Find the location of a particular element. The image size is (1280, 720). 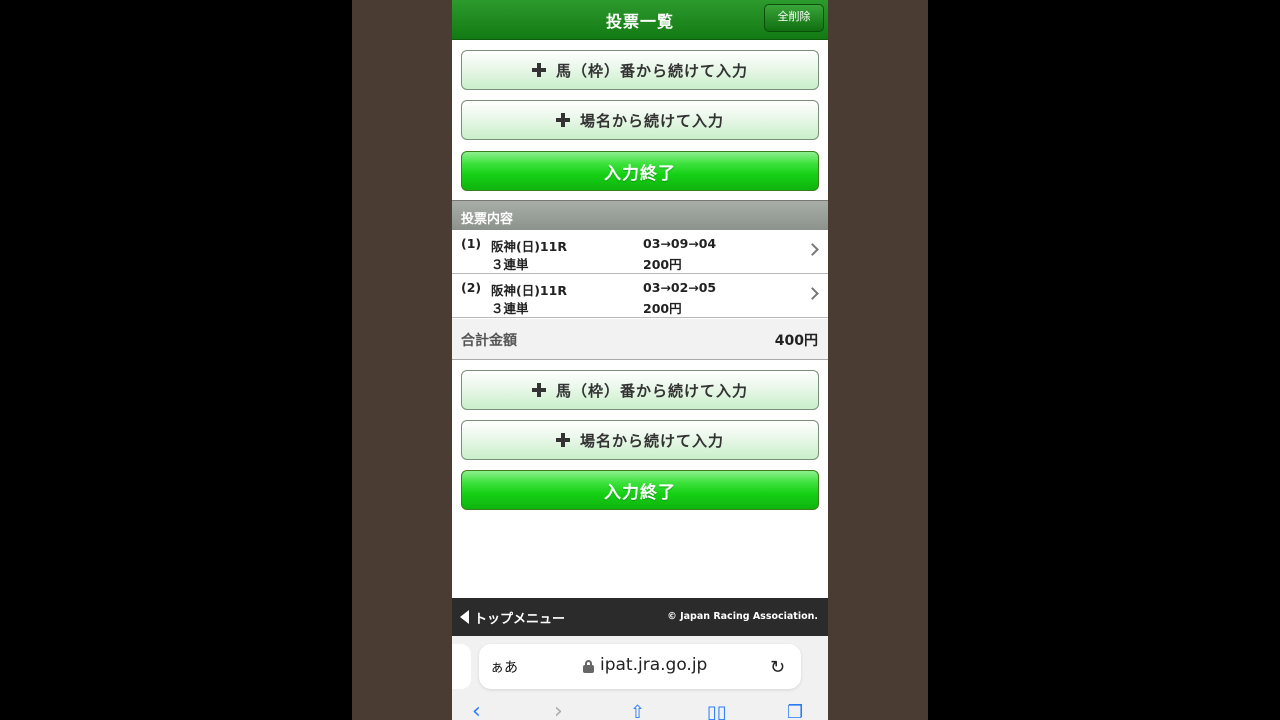

forward-icon: › is located at coordinates (558, 709).